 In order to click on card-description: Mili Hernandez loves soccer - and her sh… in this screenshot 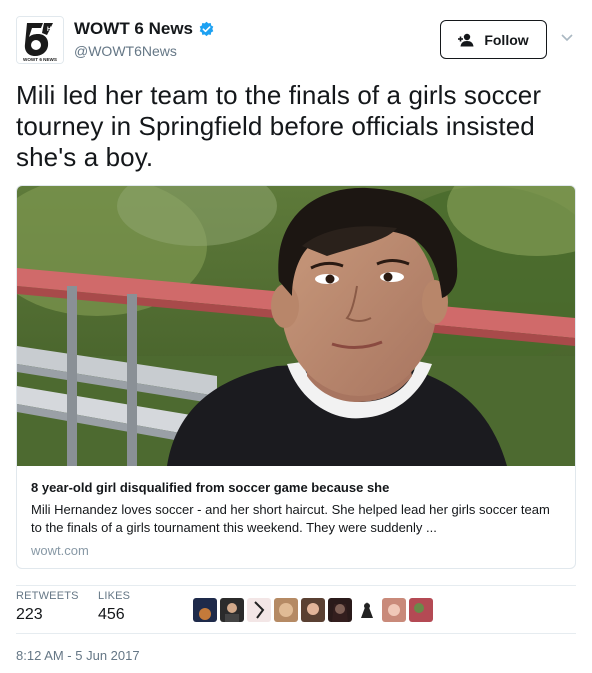, I will do `click(290, 518)`.